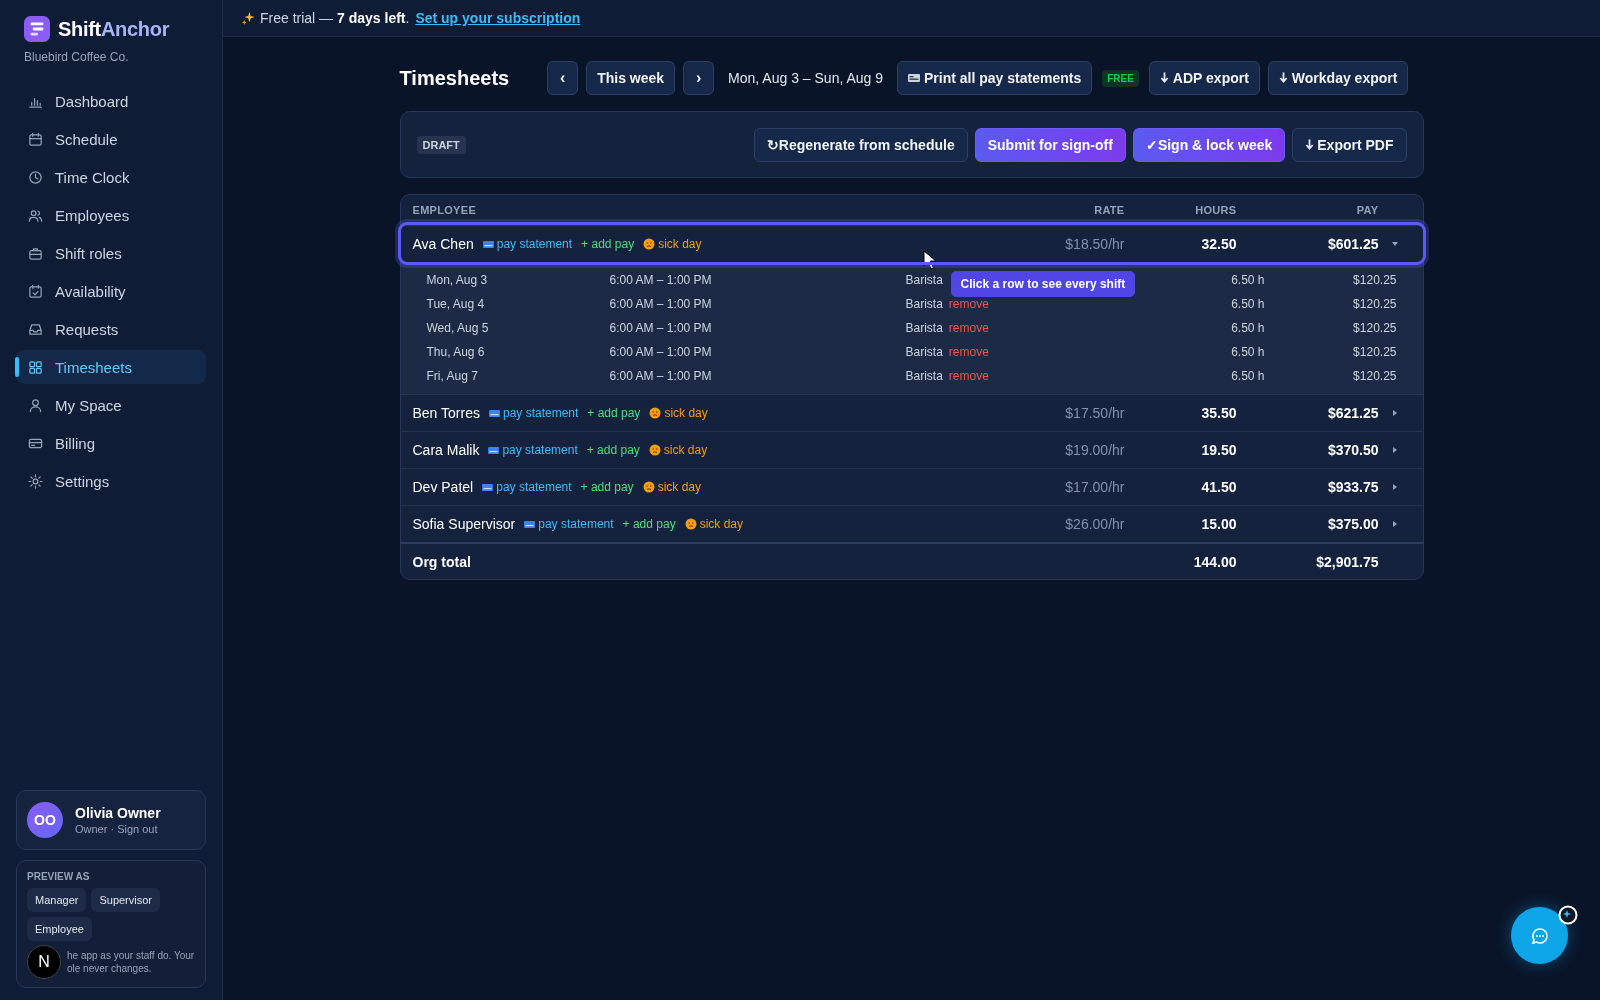 The image size is (1600, 1000). I want to click on status-badge: DRAFT, so click(441, 145).